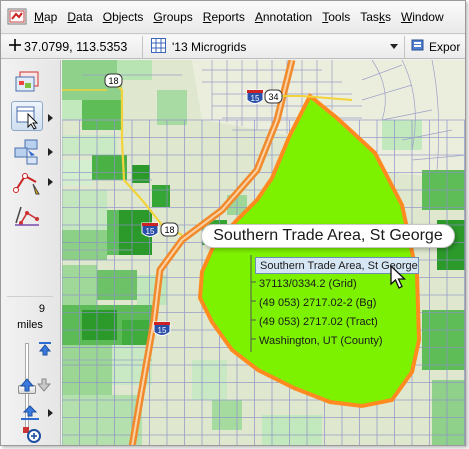 The width and height of the screenshot is (469, 449). I want to click on crosshair-icon, so click(15, 46).